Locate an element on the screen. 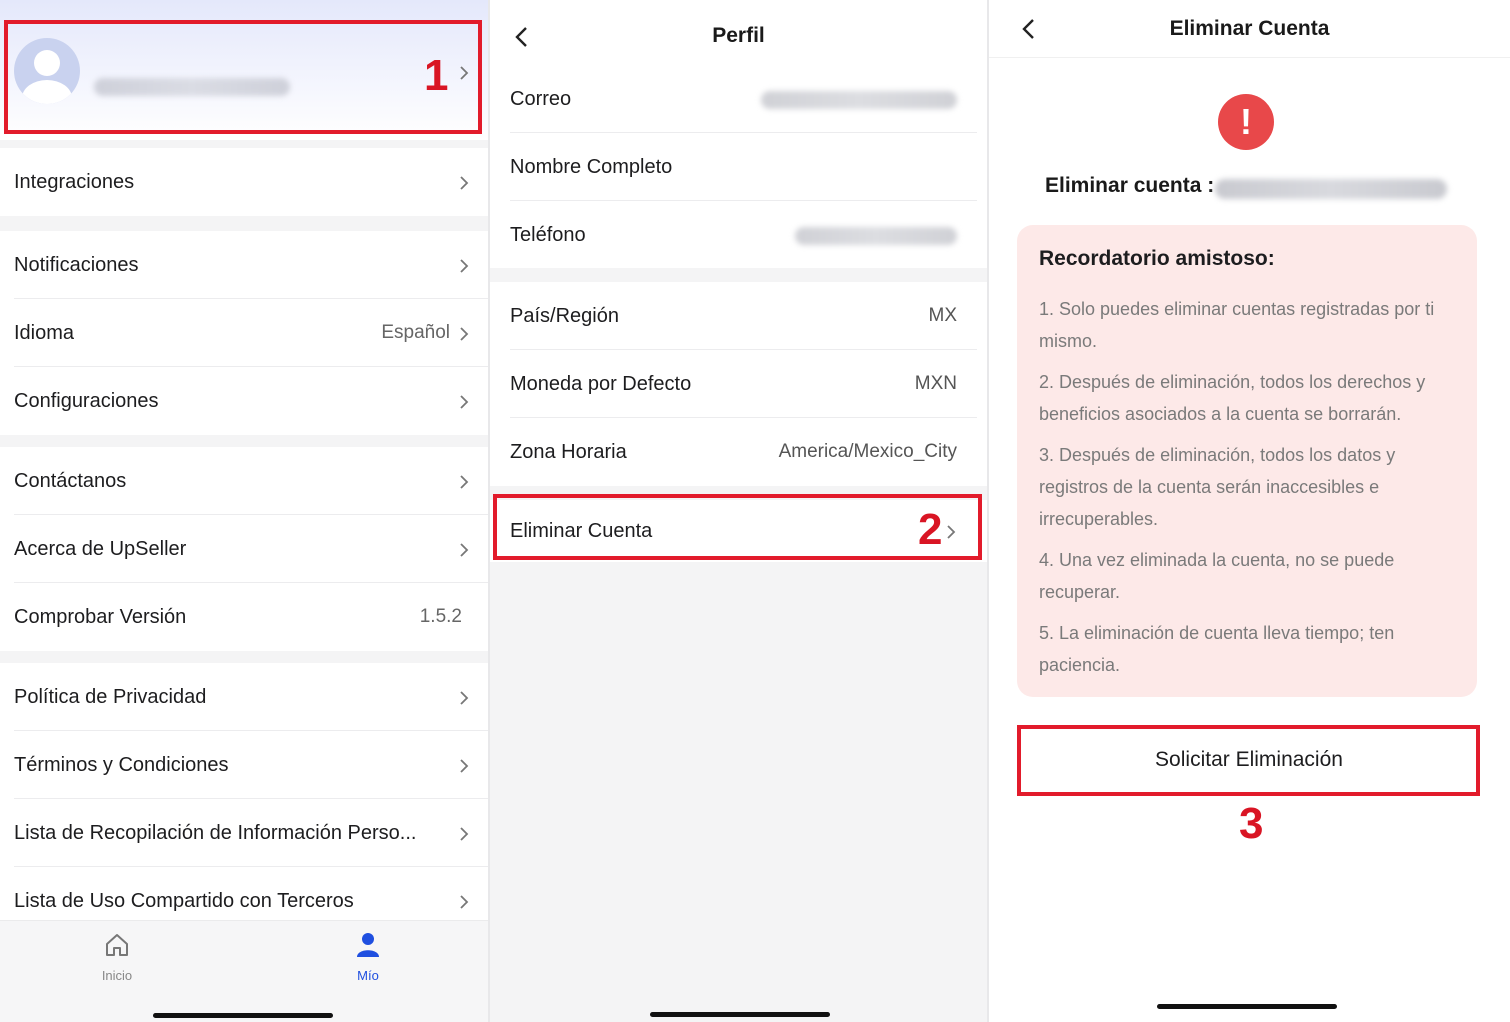  tab-mine-label: Mío is located at coordinates (368, 975).